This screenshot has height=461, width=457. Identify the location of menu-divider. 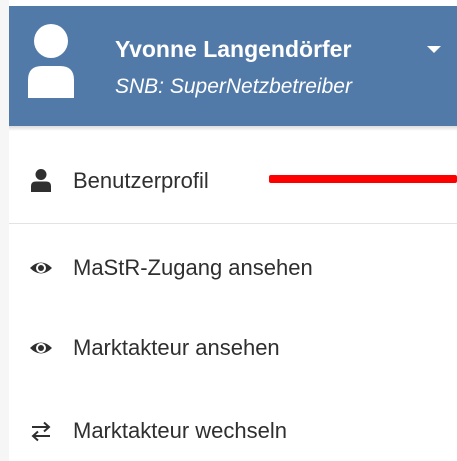
(233, 223).